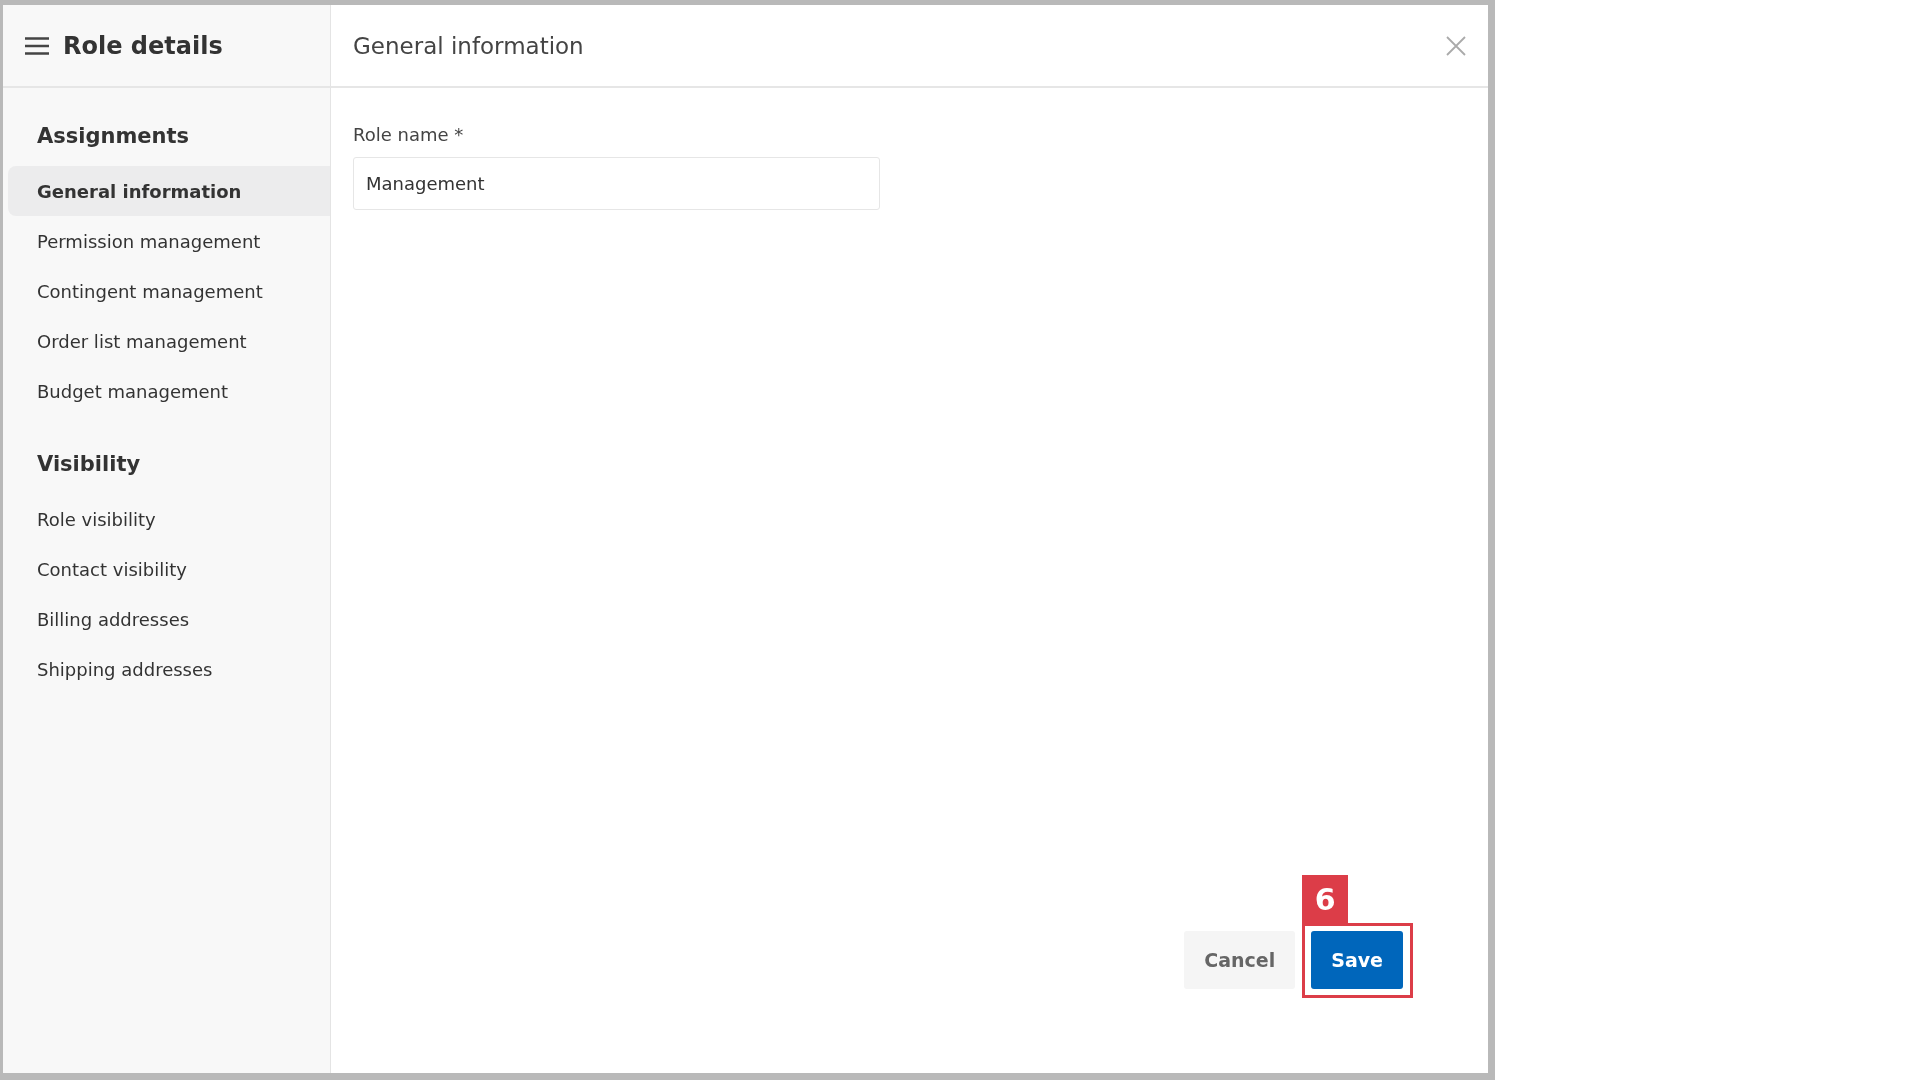 The height and width of the screenshot is (1080, 1920). I want to click on save-button: Save, so click(1357, 960).